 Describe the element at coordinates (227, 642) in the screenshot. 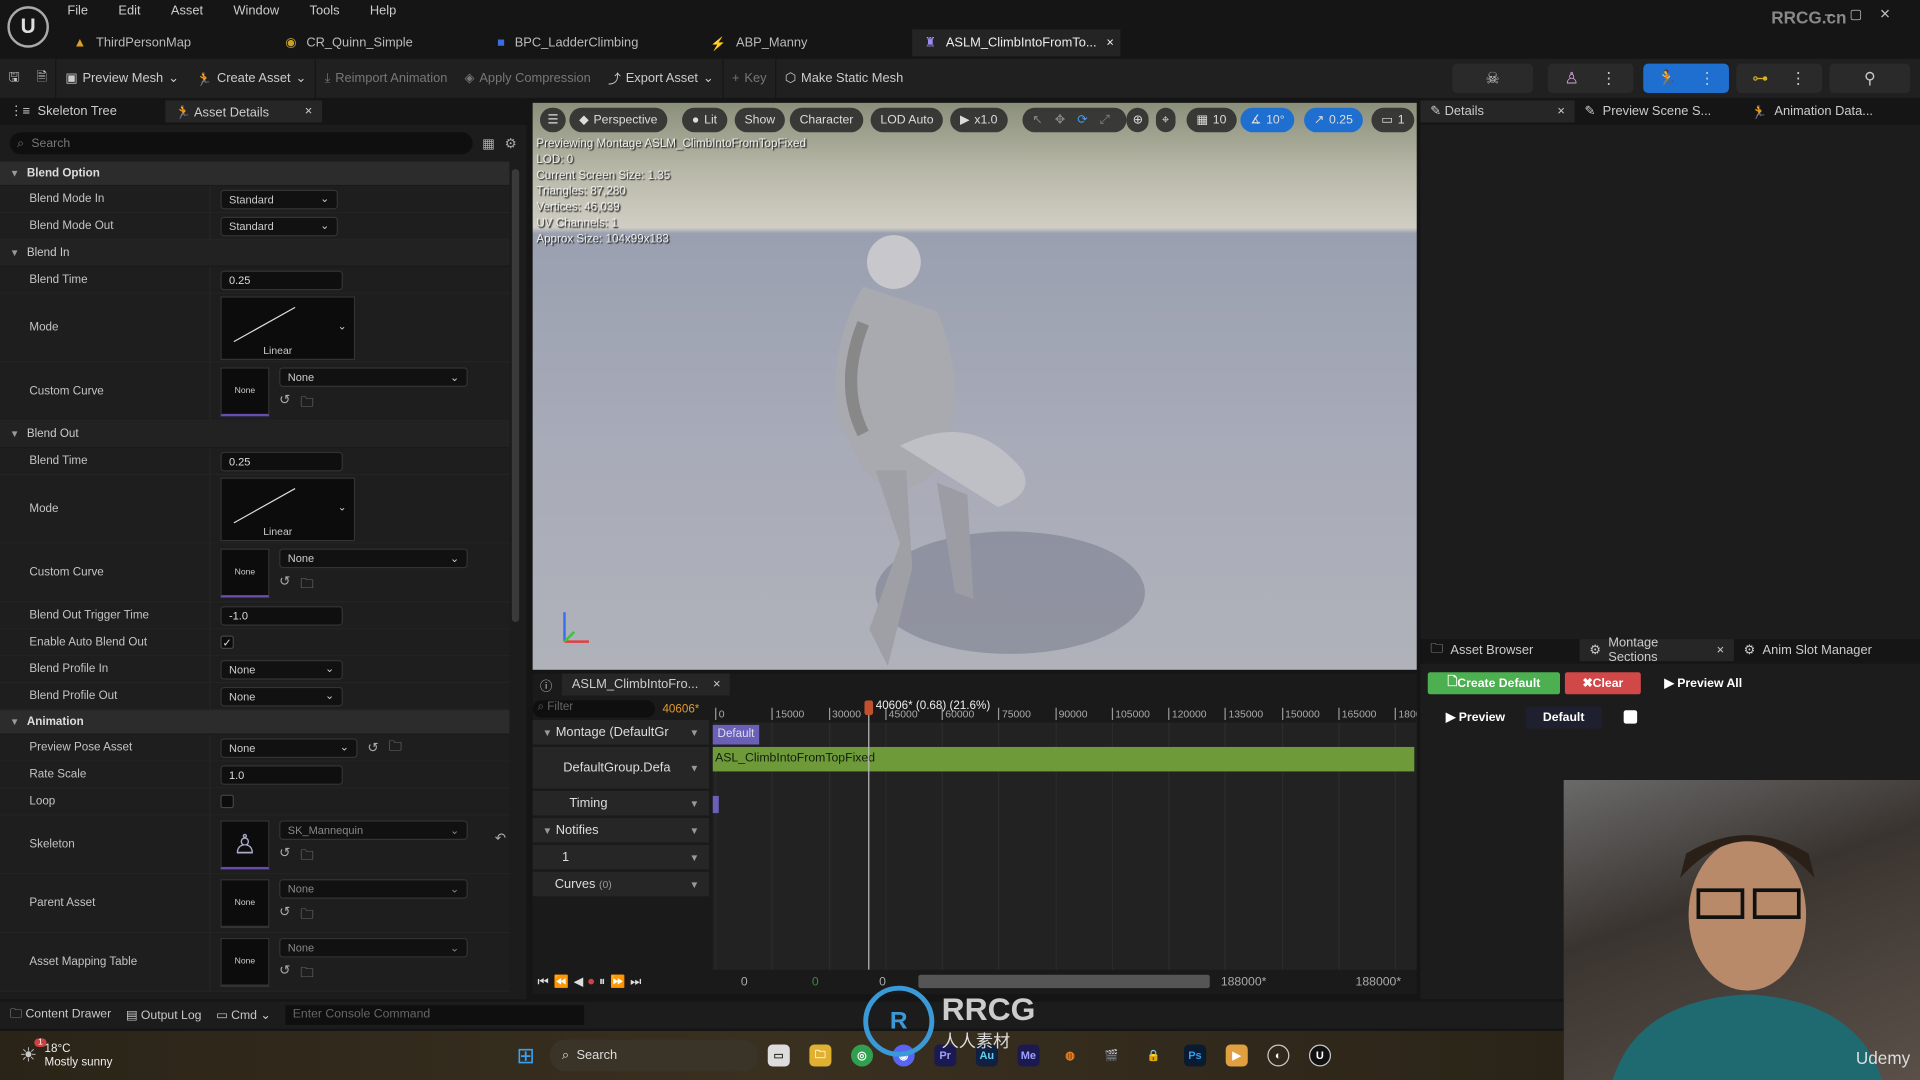

I see `enable-auto-blend-out-checkbox: ✓` at that location.